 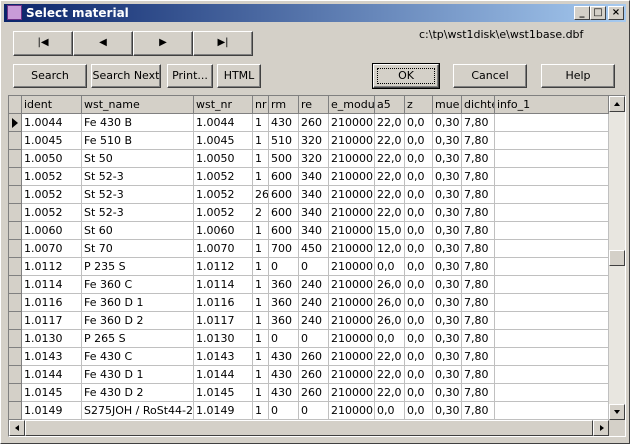 What do you see at coordinates (138, 411) in the screenshot?
I see `cell-wst-name: S275JOH / RoSt44-2` at bounding box center [138, 411].